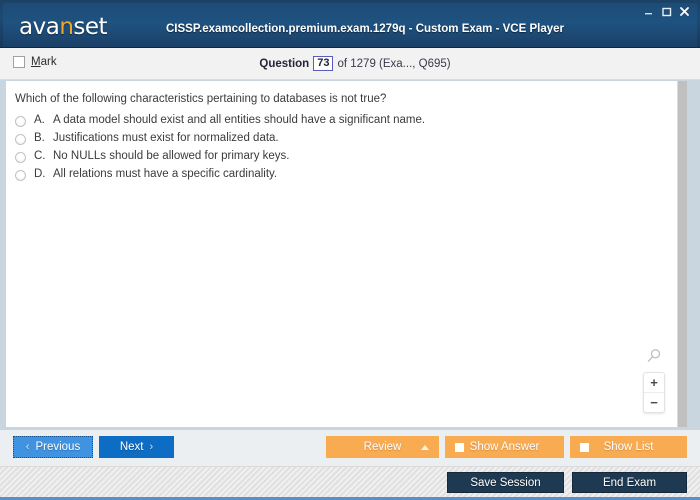 The image size is (700, 500). What do you see at coordinates (394, 63) in the screenshot?
I see `question-counter-suffix: of 1279 (Exa..., Q695)` at bounding box center [394, 63].